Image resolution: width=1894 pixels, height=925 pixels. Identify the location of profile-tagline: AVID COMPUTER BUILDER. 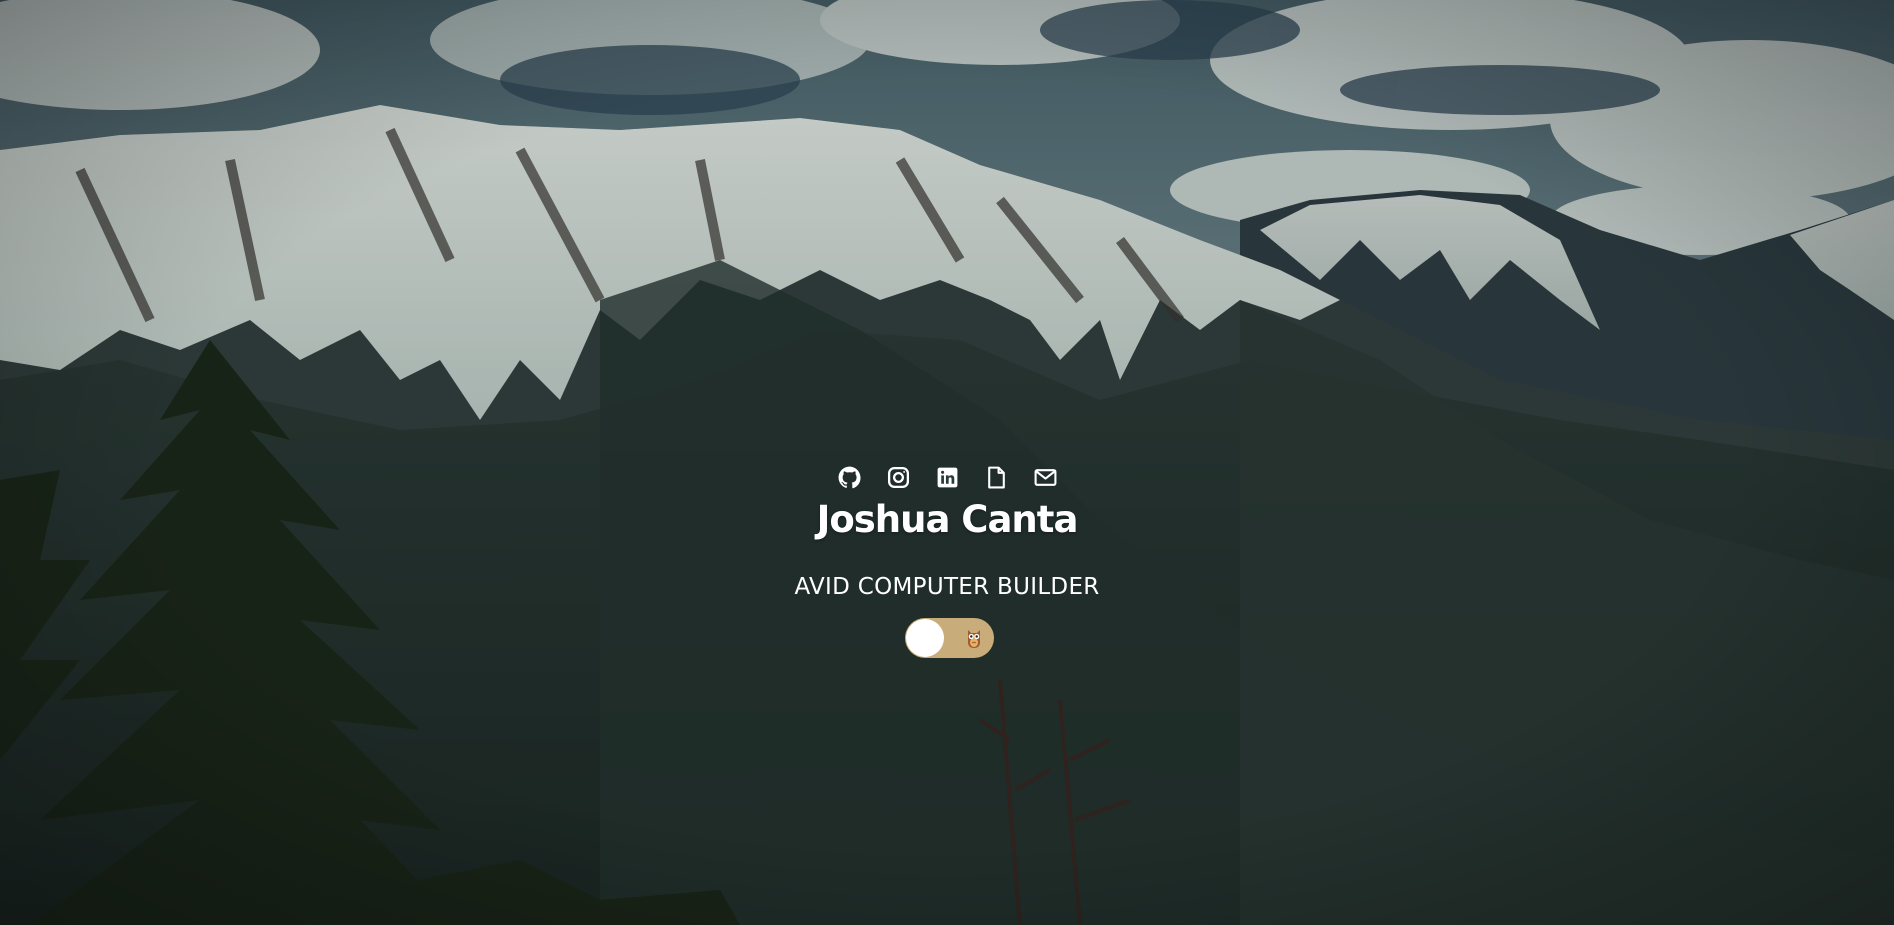
(947, 587).